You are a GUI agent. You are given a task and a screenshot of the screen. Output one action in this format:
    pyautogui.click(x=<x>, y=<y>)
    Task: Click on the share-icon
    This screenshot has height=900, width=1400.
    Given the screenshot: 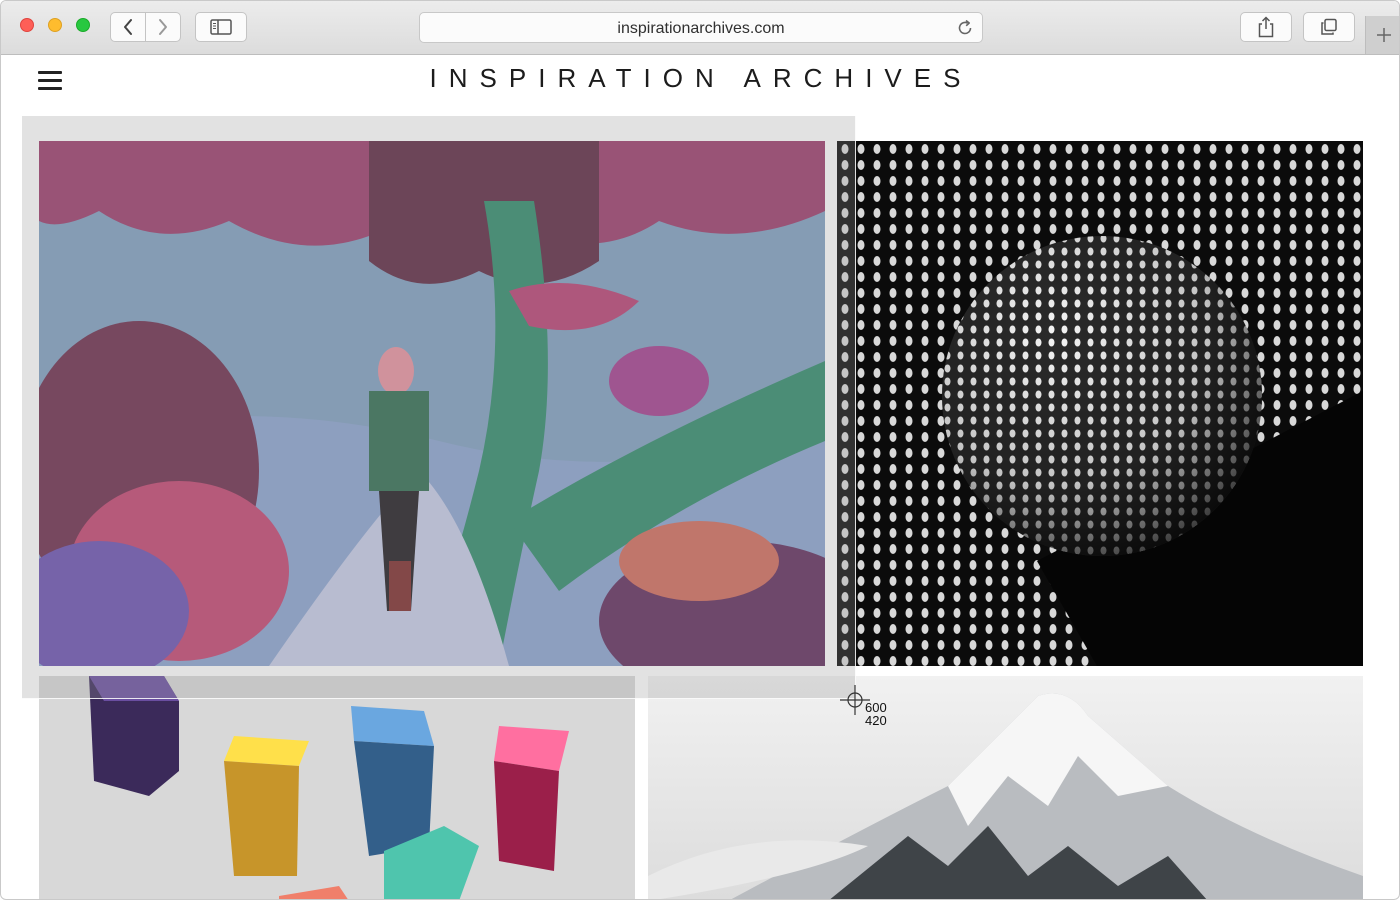 What is the action you would take?
    pyautogui.click(x=1266, y=27)
    